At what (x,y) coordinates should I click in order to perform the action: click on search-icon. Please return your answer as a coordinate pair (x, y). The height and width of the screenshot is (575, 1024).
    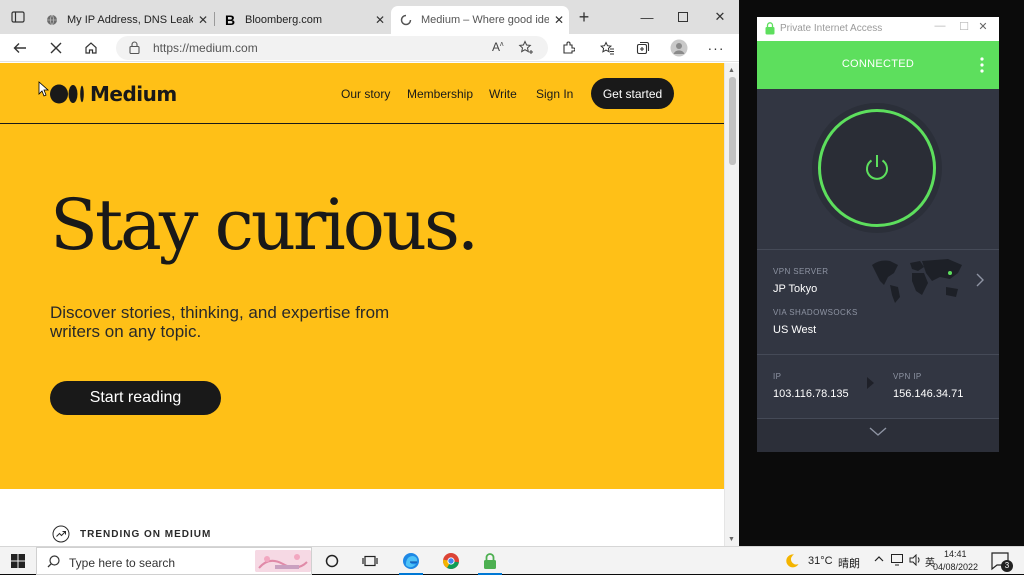
    Looking at the image, I should click on (53, 561).